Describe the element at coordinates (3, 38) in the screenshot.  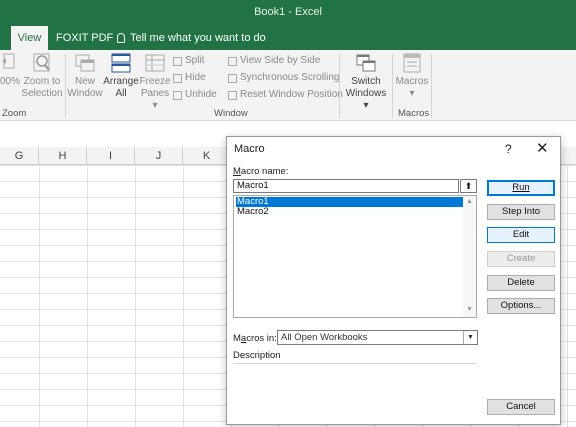
I see `tab-partial` at that location.